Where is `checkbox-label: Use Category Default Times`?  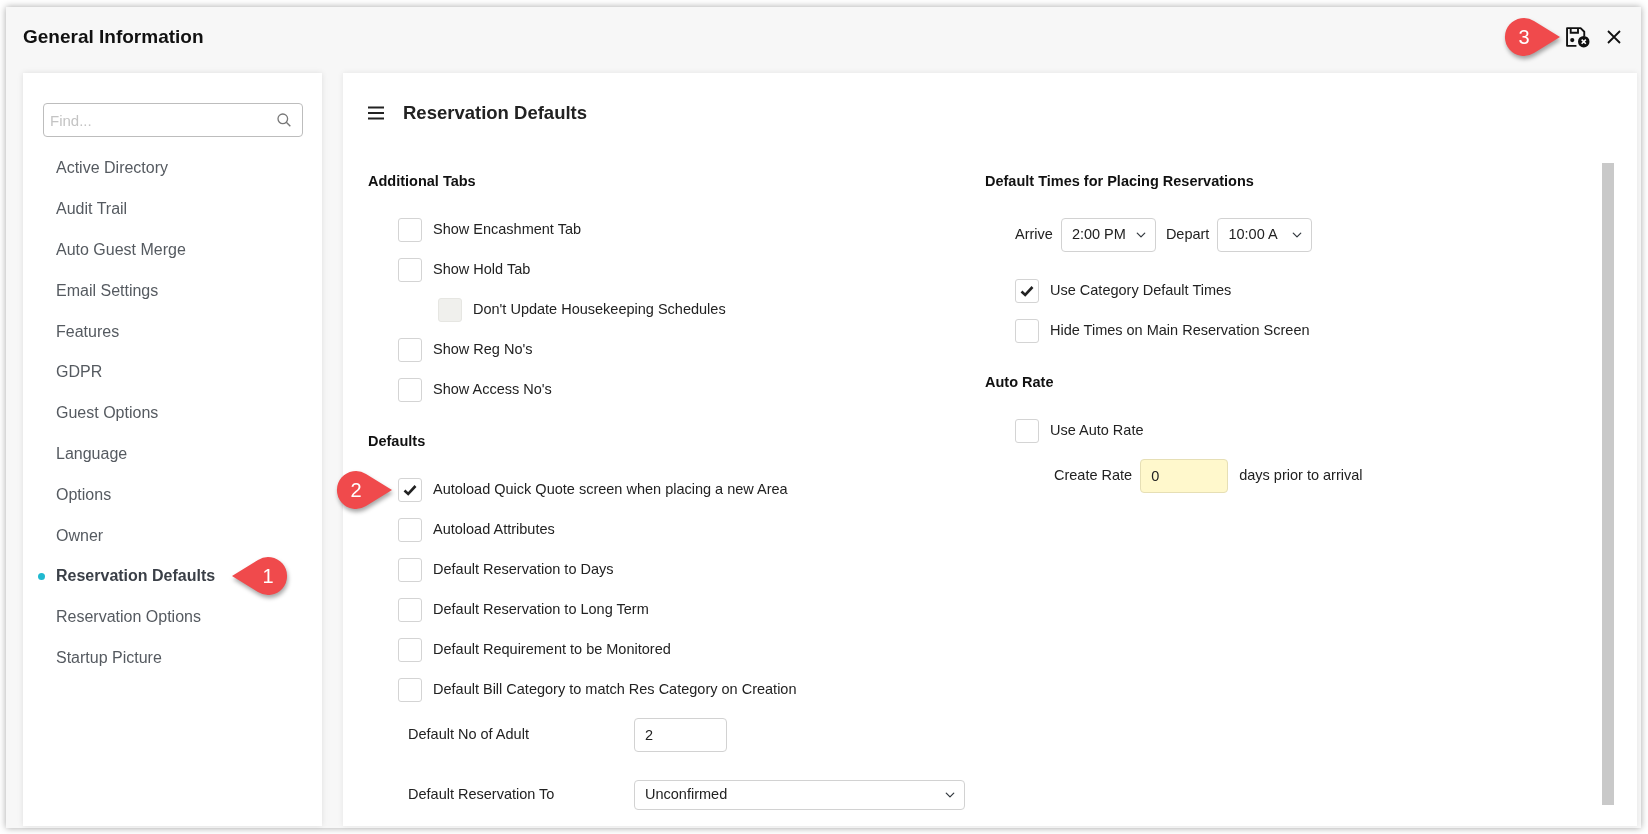 checkbox-label: Use Category Default Times is located at coordinates (1141, 291).